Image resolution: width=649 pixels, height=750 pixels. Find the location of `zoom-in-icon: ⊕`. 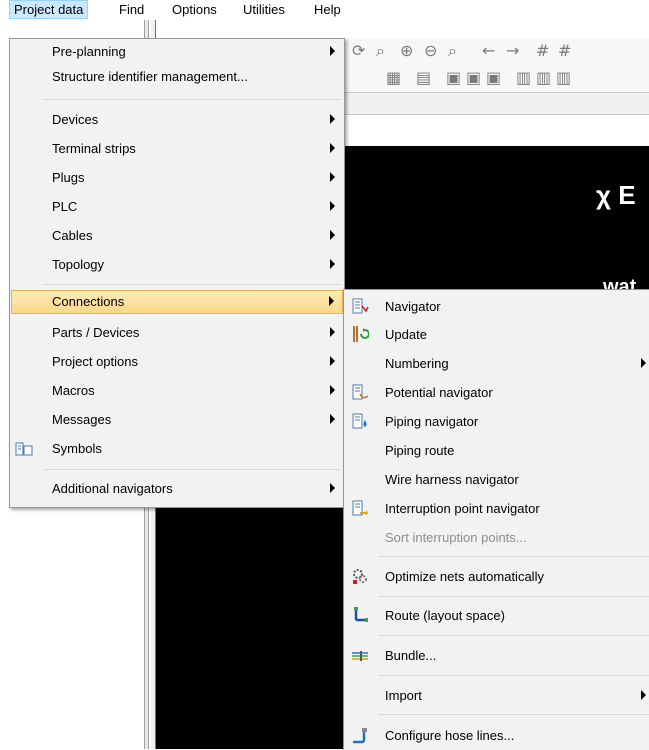

zoom-in-icon: ⊕ is located at coordinates (406, 51).